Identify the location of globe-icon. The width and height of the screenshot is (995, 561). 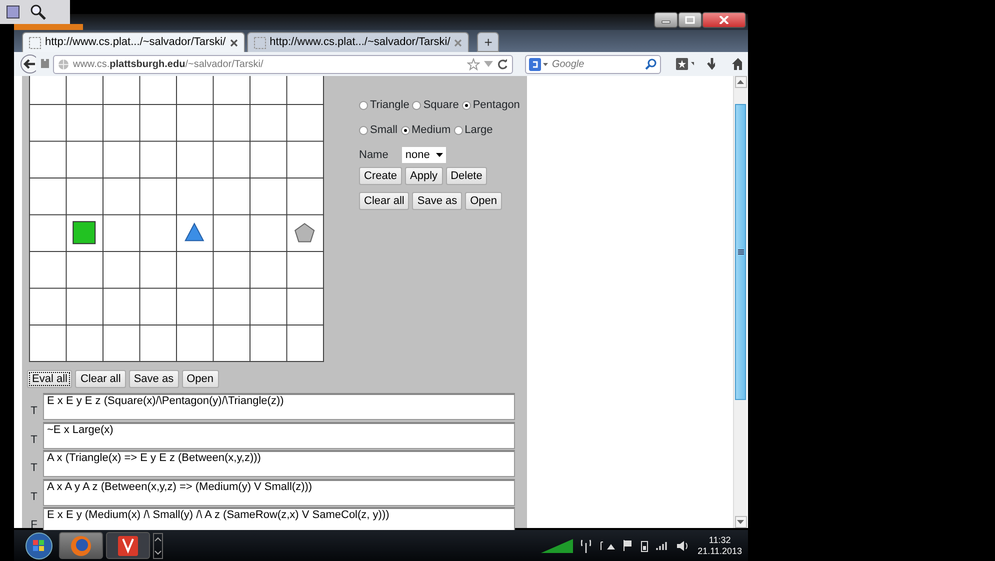
(63, 64).